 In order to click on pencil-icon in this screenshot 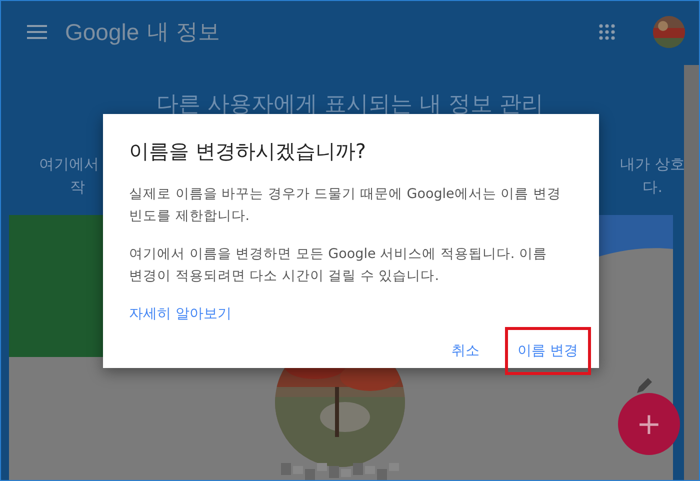, I will do `click(644, 386)`.